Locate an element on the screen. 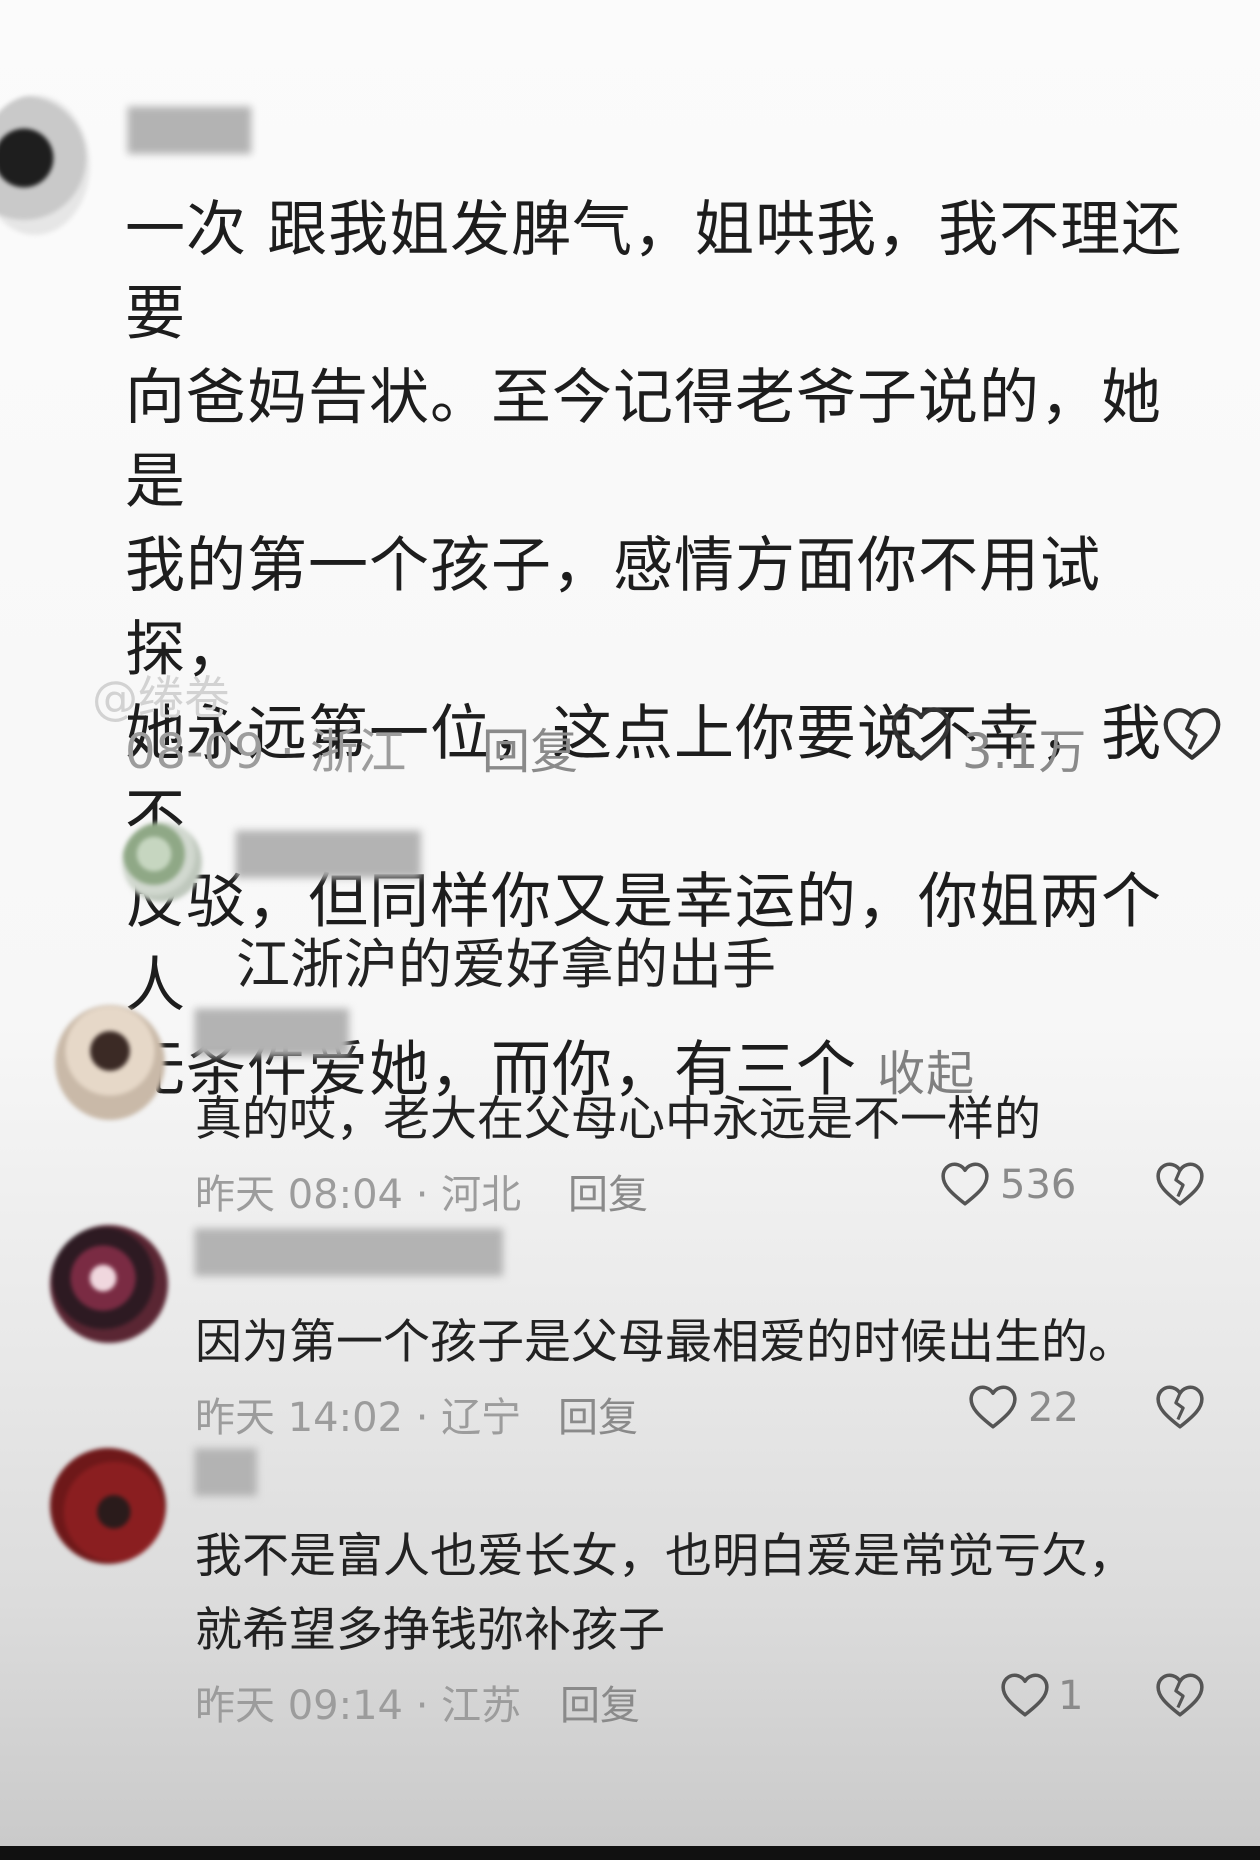  reply-text: 因为第一个孩子是父母最相爱的时候出生的。 is located at coordinates (665, 1342).